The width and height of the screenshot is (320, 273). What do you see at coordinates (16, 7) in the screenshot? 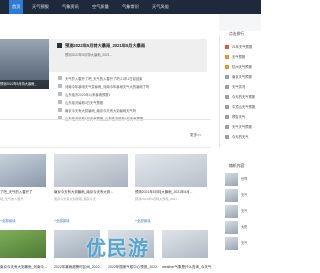
I see `nav-item-home: 首页` at bounding box center [16, 7].